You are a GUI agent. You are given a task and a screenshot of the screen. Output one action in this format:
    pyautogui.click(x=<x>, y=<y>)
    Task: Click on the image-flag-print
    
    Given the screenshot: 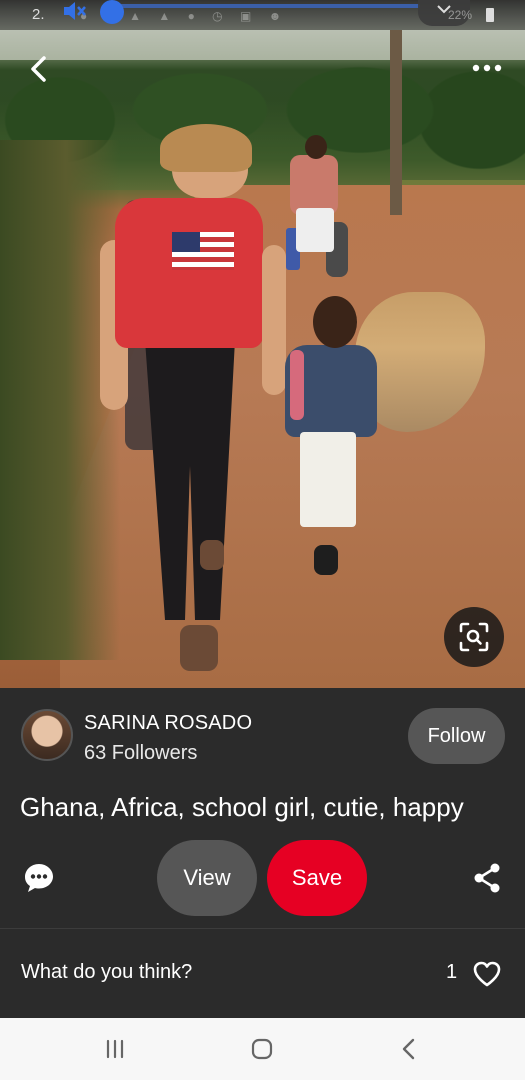 What is the action you would take?
    pyautogui.click(x=203, y=251)
    